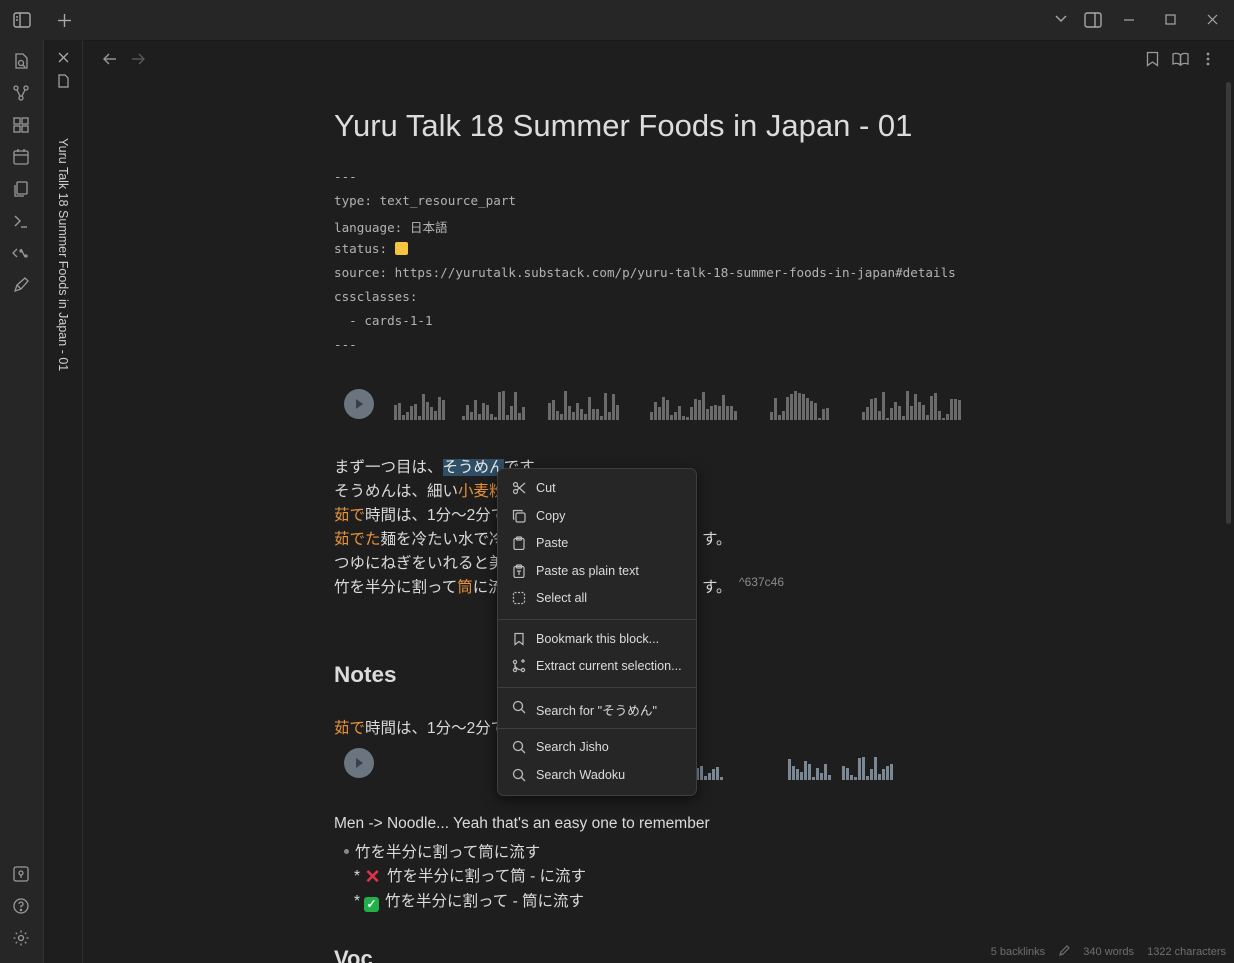 The height and width of the screenshot is (963, 1234). I want to click on menu-item-paste-plain: Paste as plain text, so click(597, 572).